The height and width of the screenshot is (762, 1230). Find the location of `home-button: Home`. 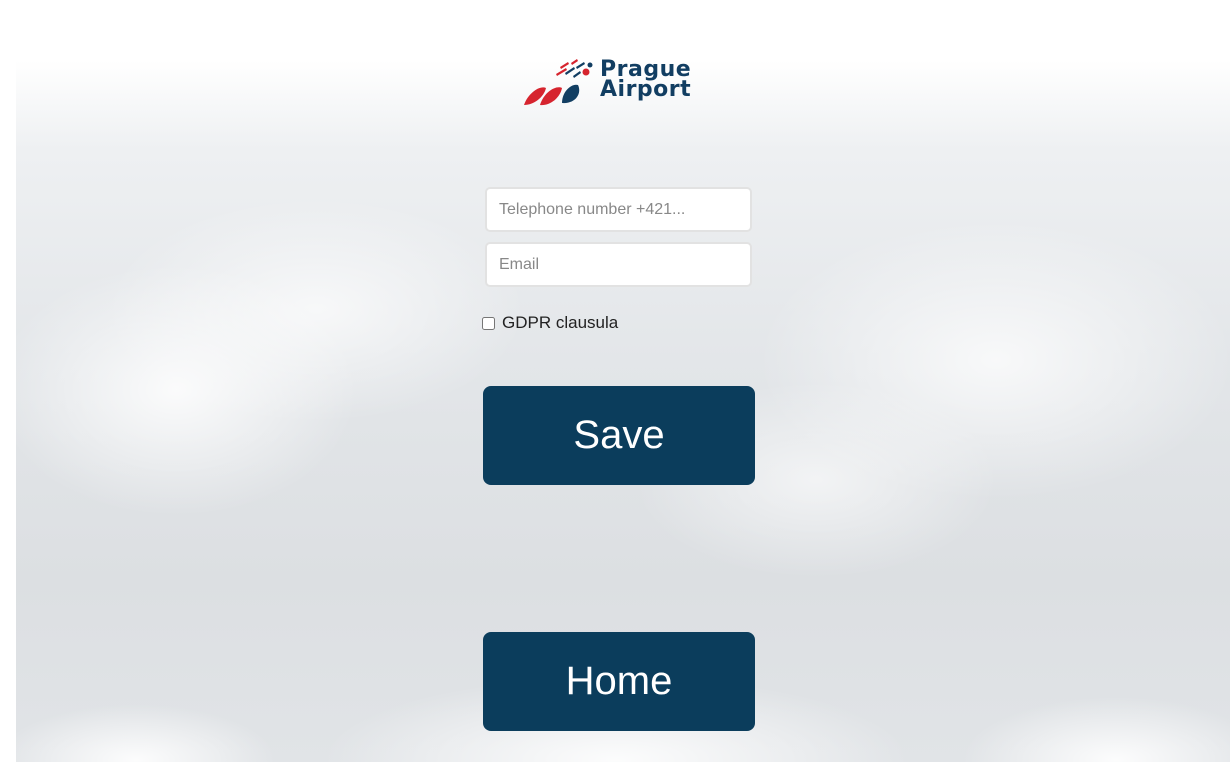

home-button: Home is located at coordinates (619, 681).